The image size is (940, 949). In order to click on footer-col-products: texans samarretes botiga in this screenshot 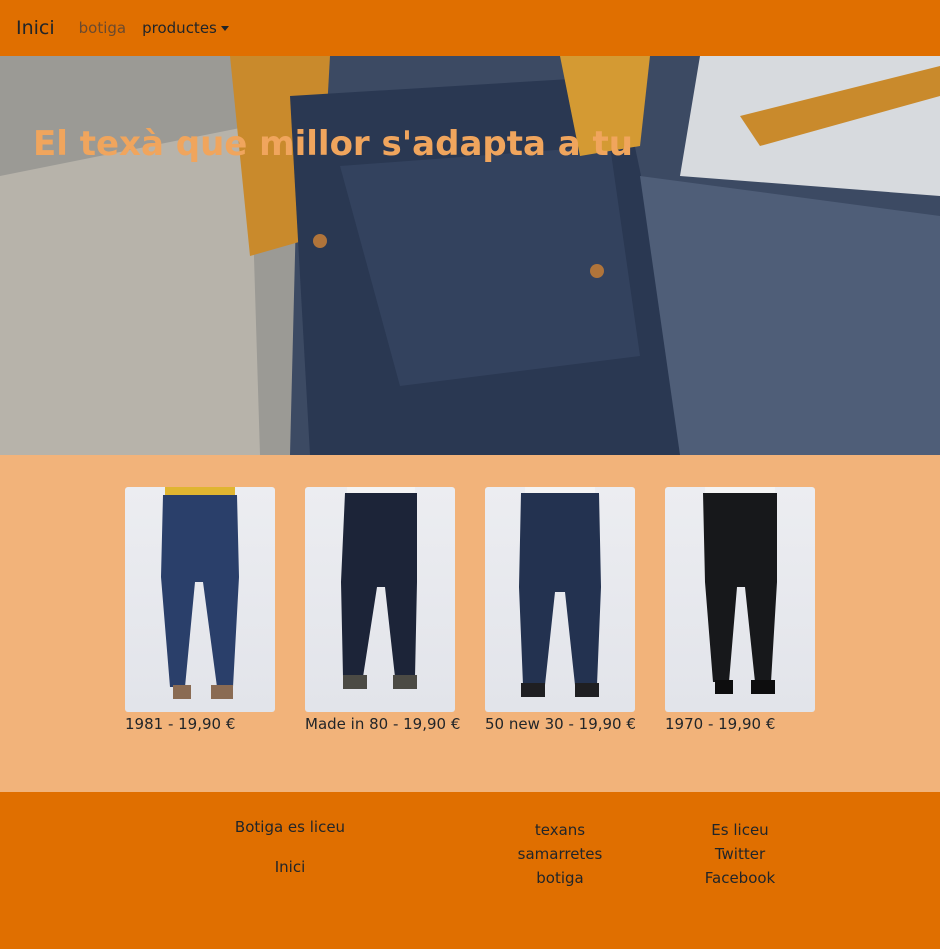, I will do `click(560, 854)`.